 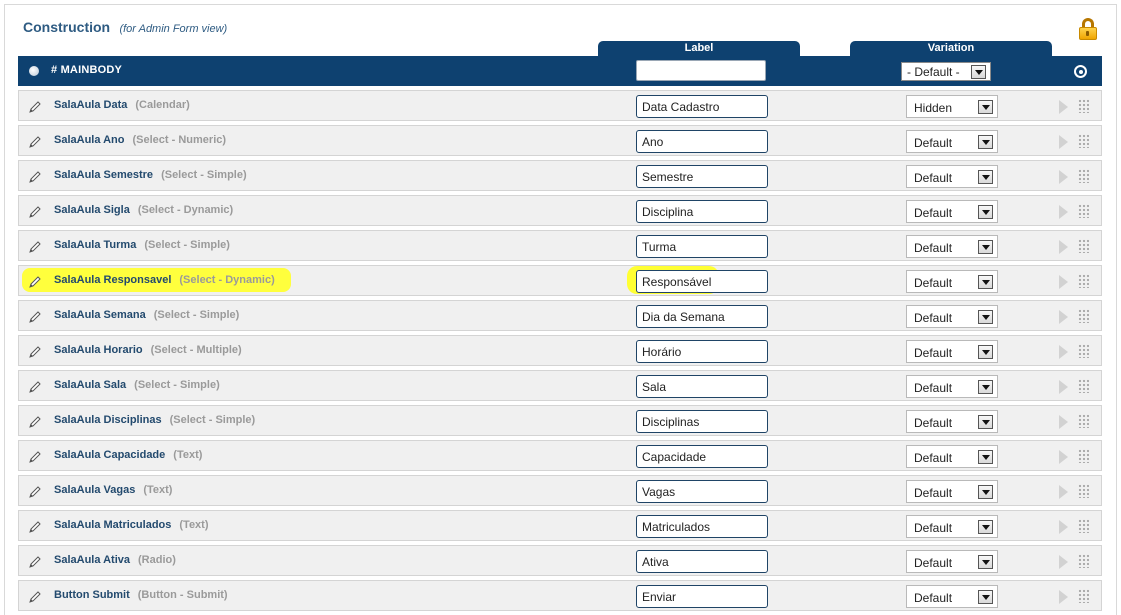 What do you see at coordinates (146, 315) in the screenshot?
I see `field-name: SalaAula Semana (Select - Simple)` at bounding box center [146, 315].